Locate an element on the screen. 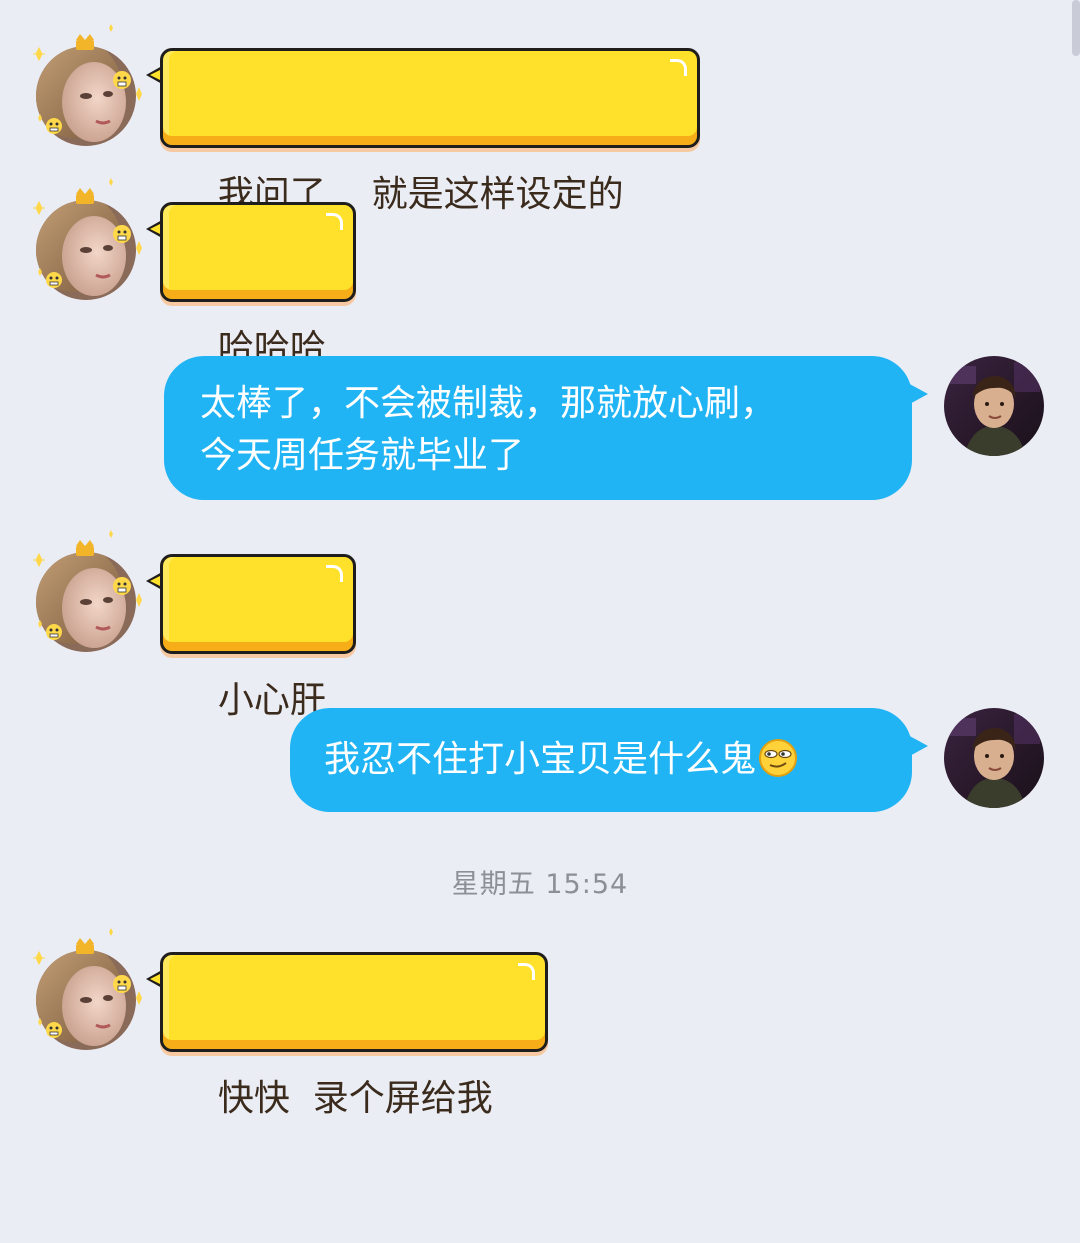 The height and width of the screenshot is (1243, 1080). message-text-line: 太棒了，不会被制裁，那就放心刷， is located at coordinates (488, 403).